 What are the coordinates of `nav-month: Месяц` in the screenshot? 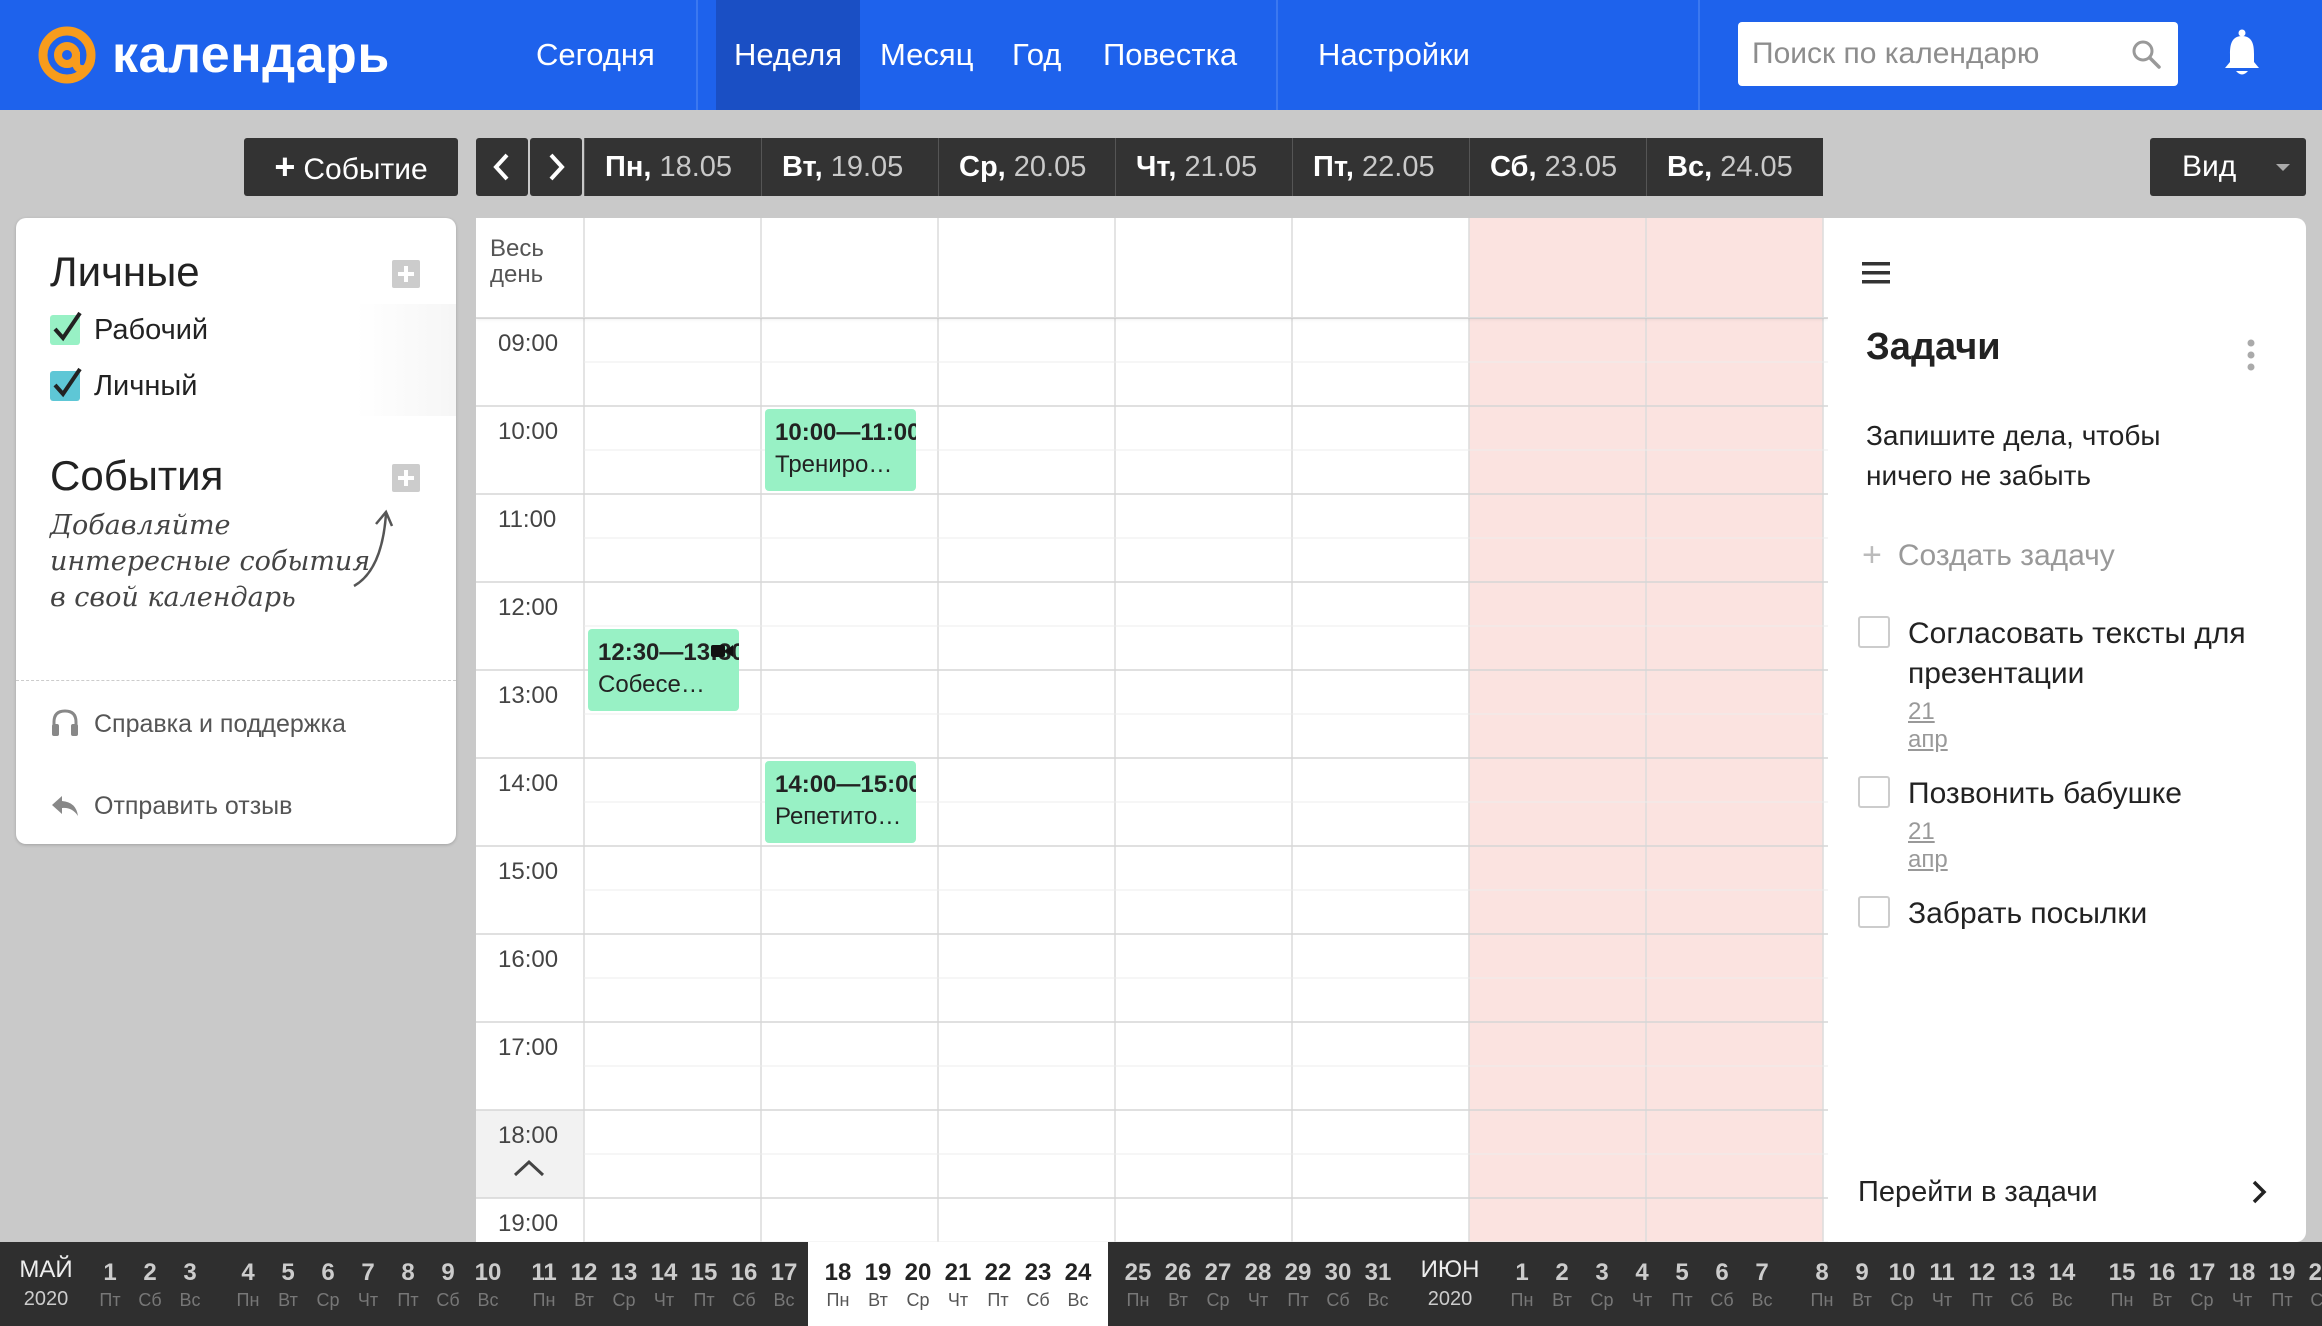 It's located at (926, 55).